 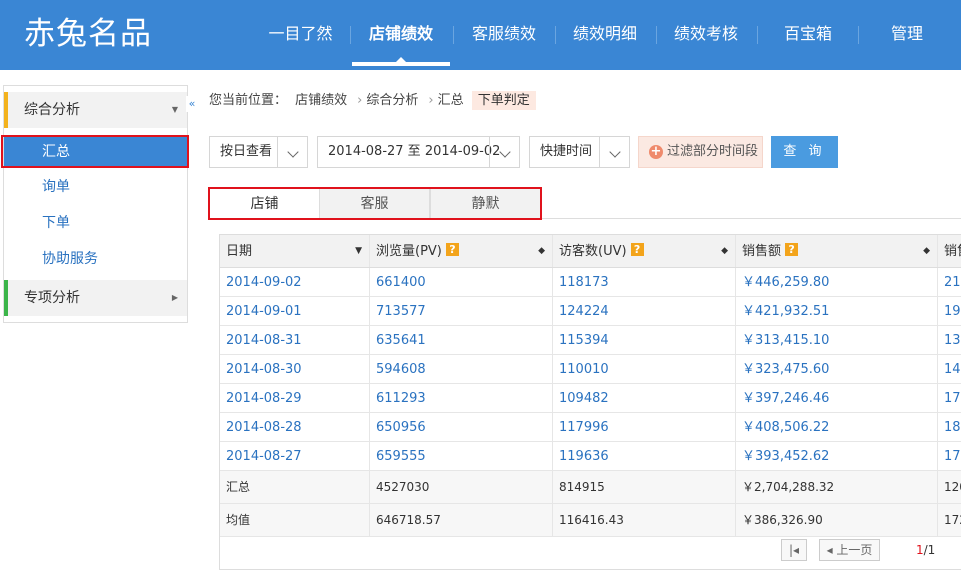 What do you see at coordinates (485, 203) in the screenshot?
I see `tab-silent: 静默` at bounding box center [485, 203].